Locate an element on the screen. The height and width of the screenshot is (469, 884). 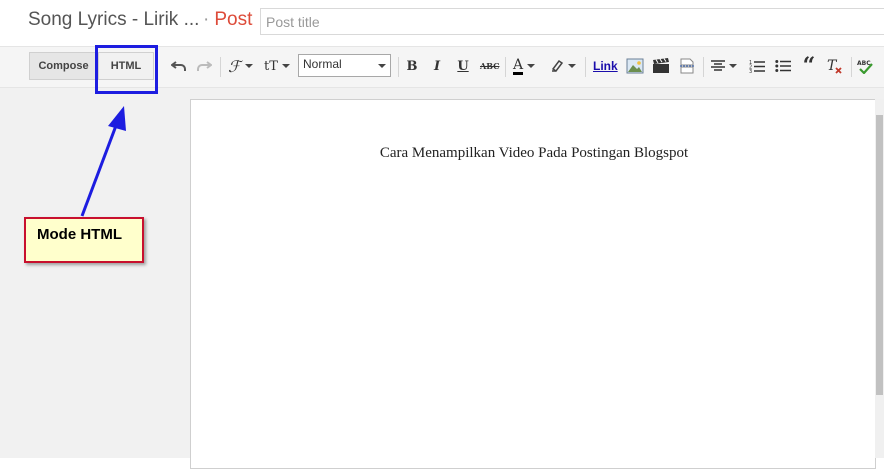
post-label: · Post is located at coordinates (227, 20).